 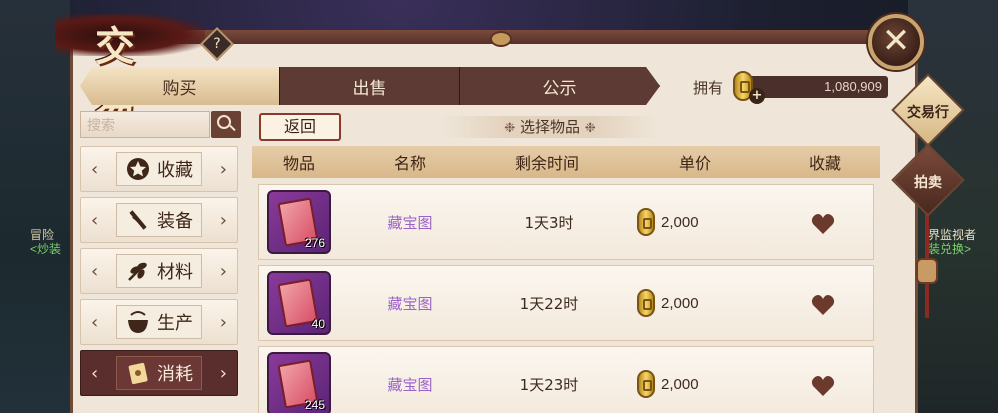 I want to click on table-header: 物品 名称 剩余时间 单价 收藏, so click(x=566, y=162).